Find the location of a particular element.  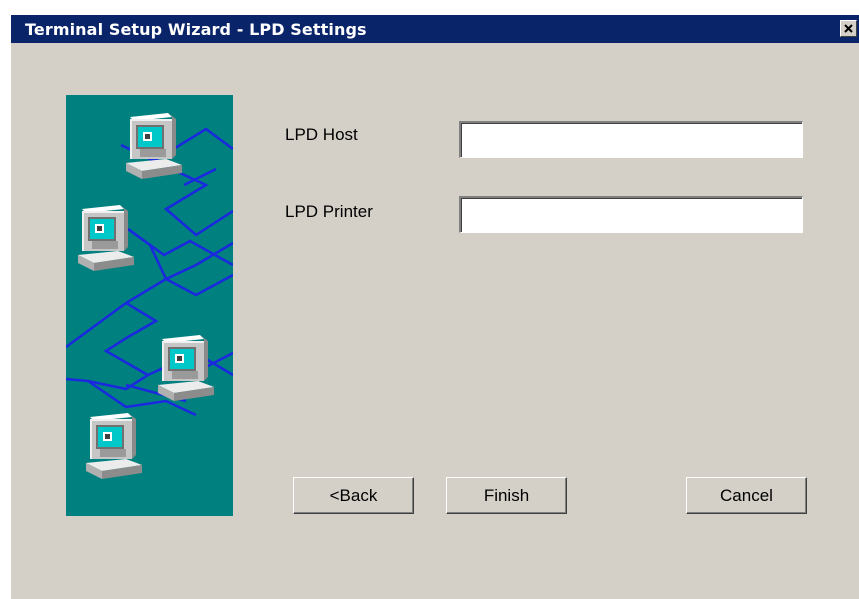

close-button is located at coordinates (848, 28).